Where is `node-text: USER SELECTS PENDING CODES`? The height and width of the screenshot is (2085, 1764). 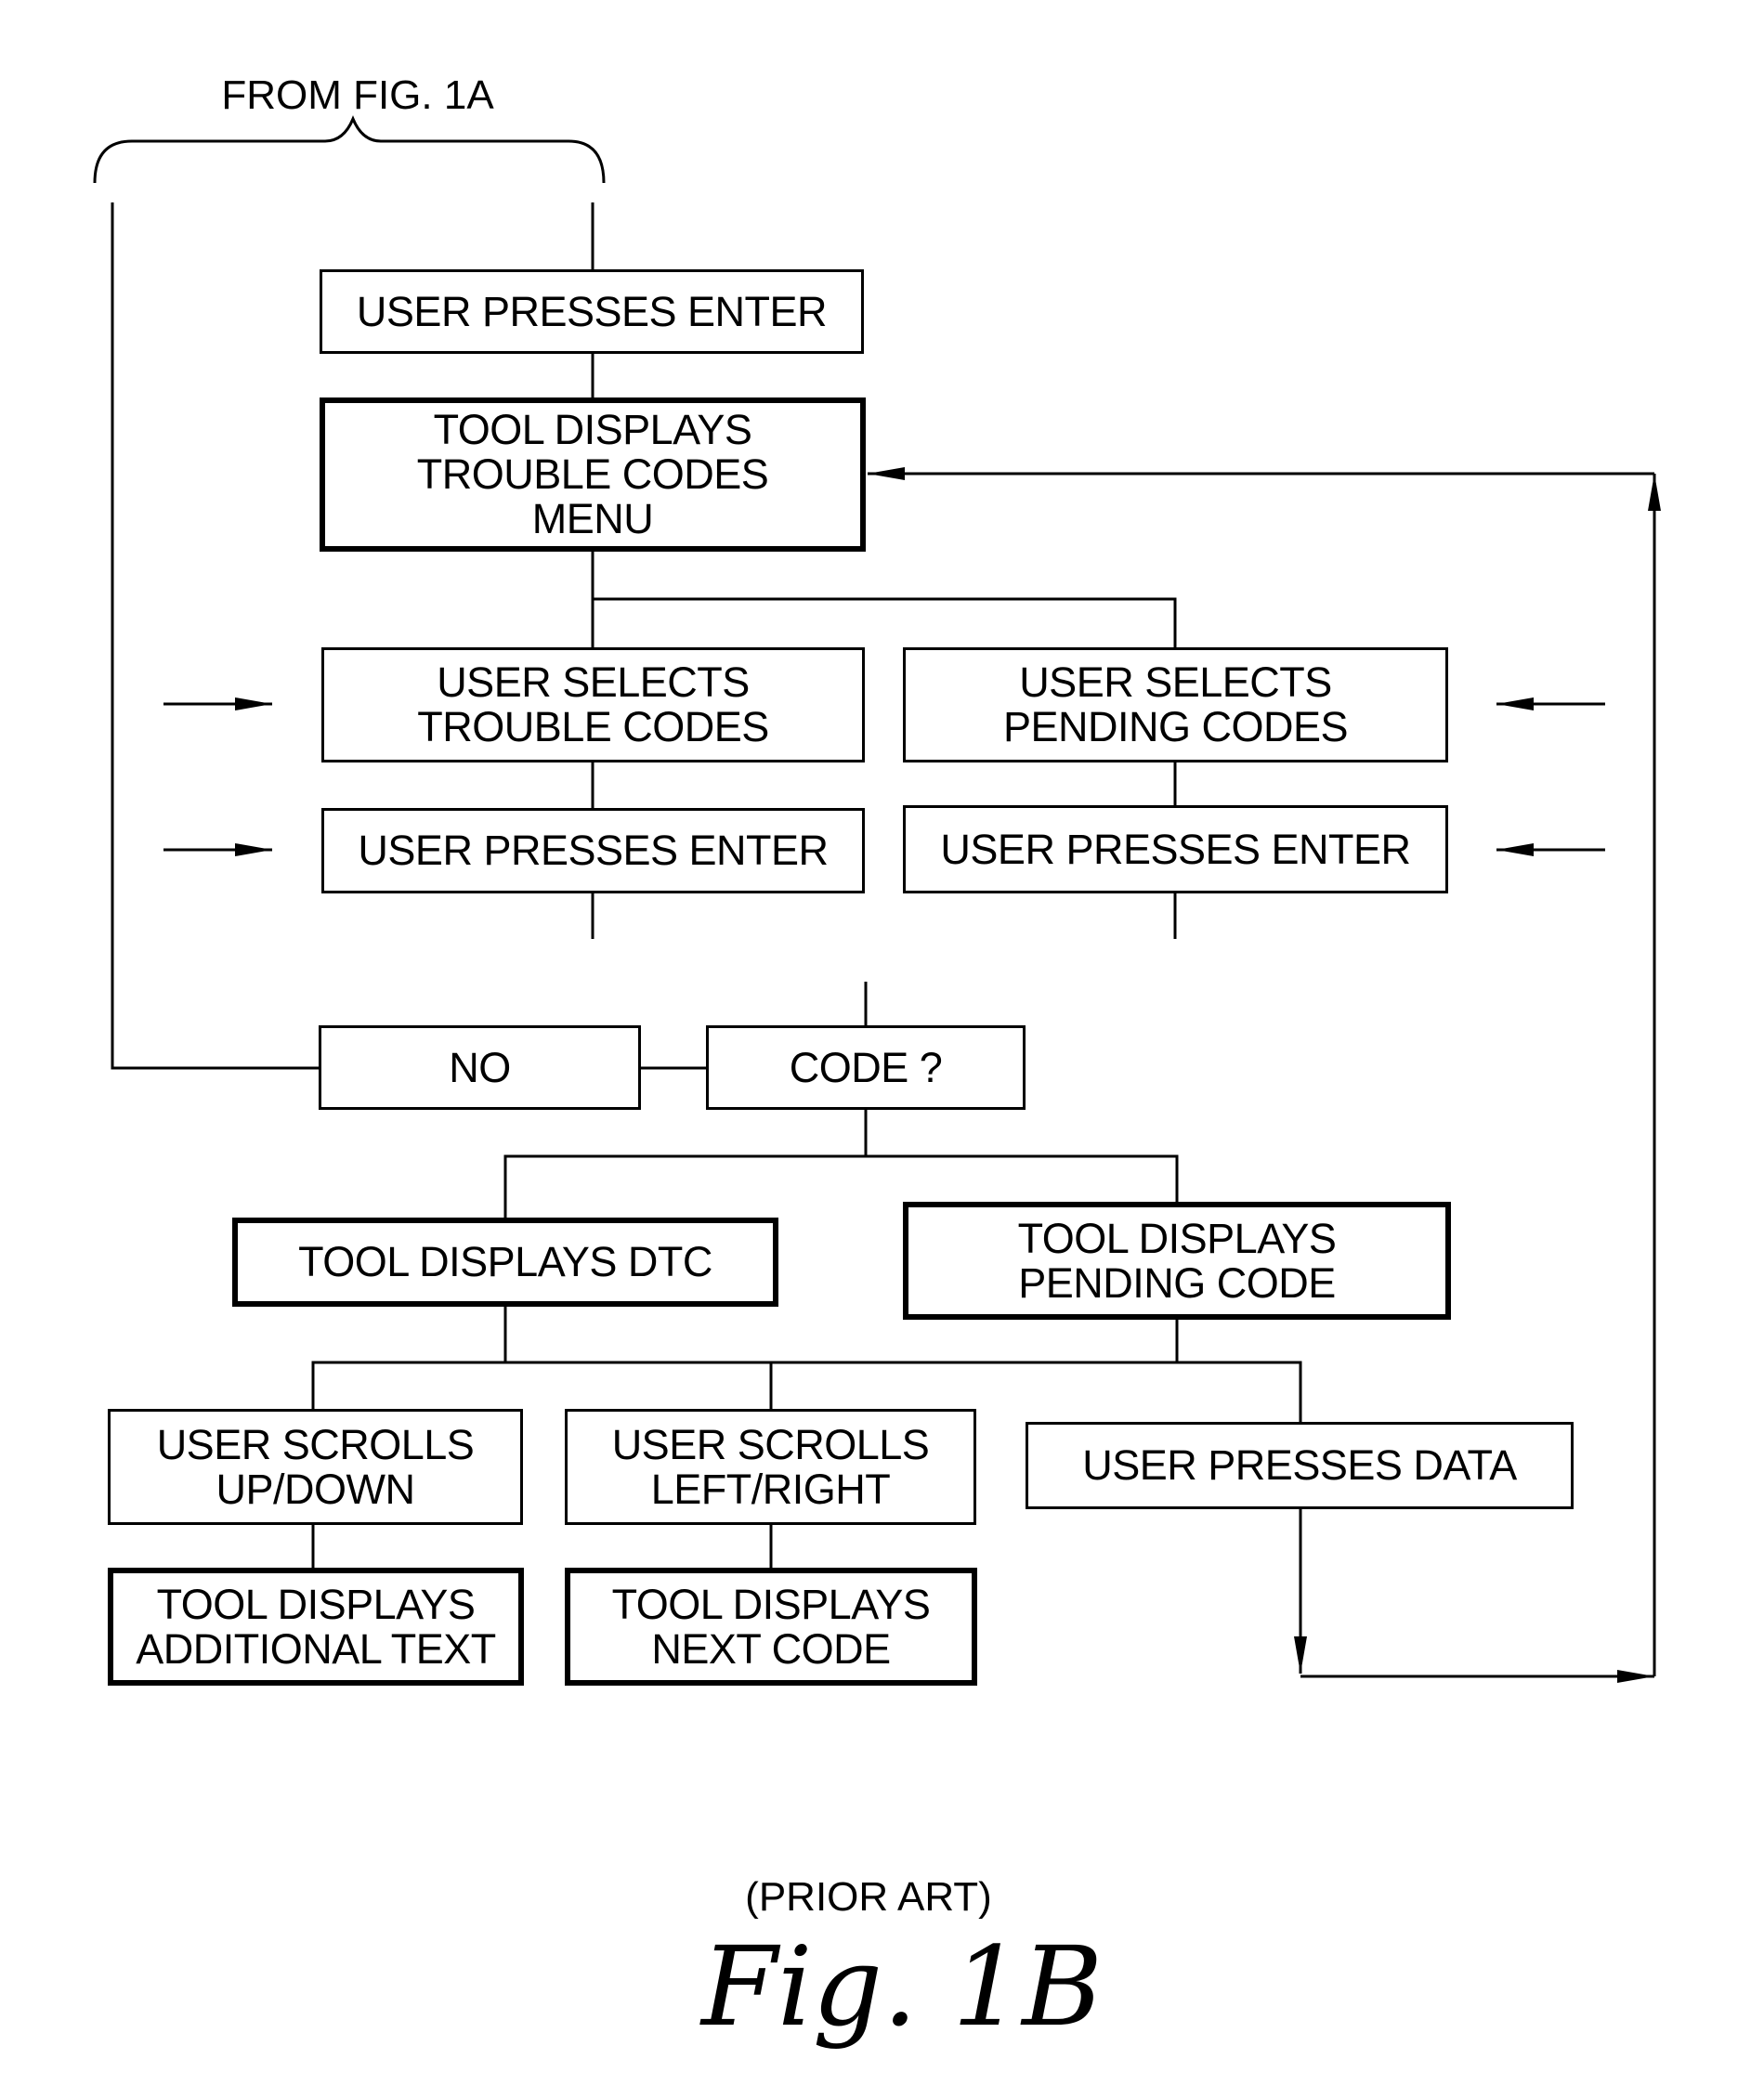
node-text: USER SELECTS PENDING CODES is located at coordinates (1175, 704).